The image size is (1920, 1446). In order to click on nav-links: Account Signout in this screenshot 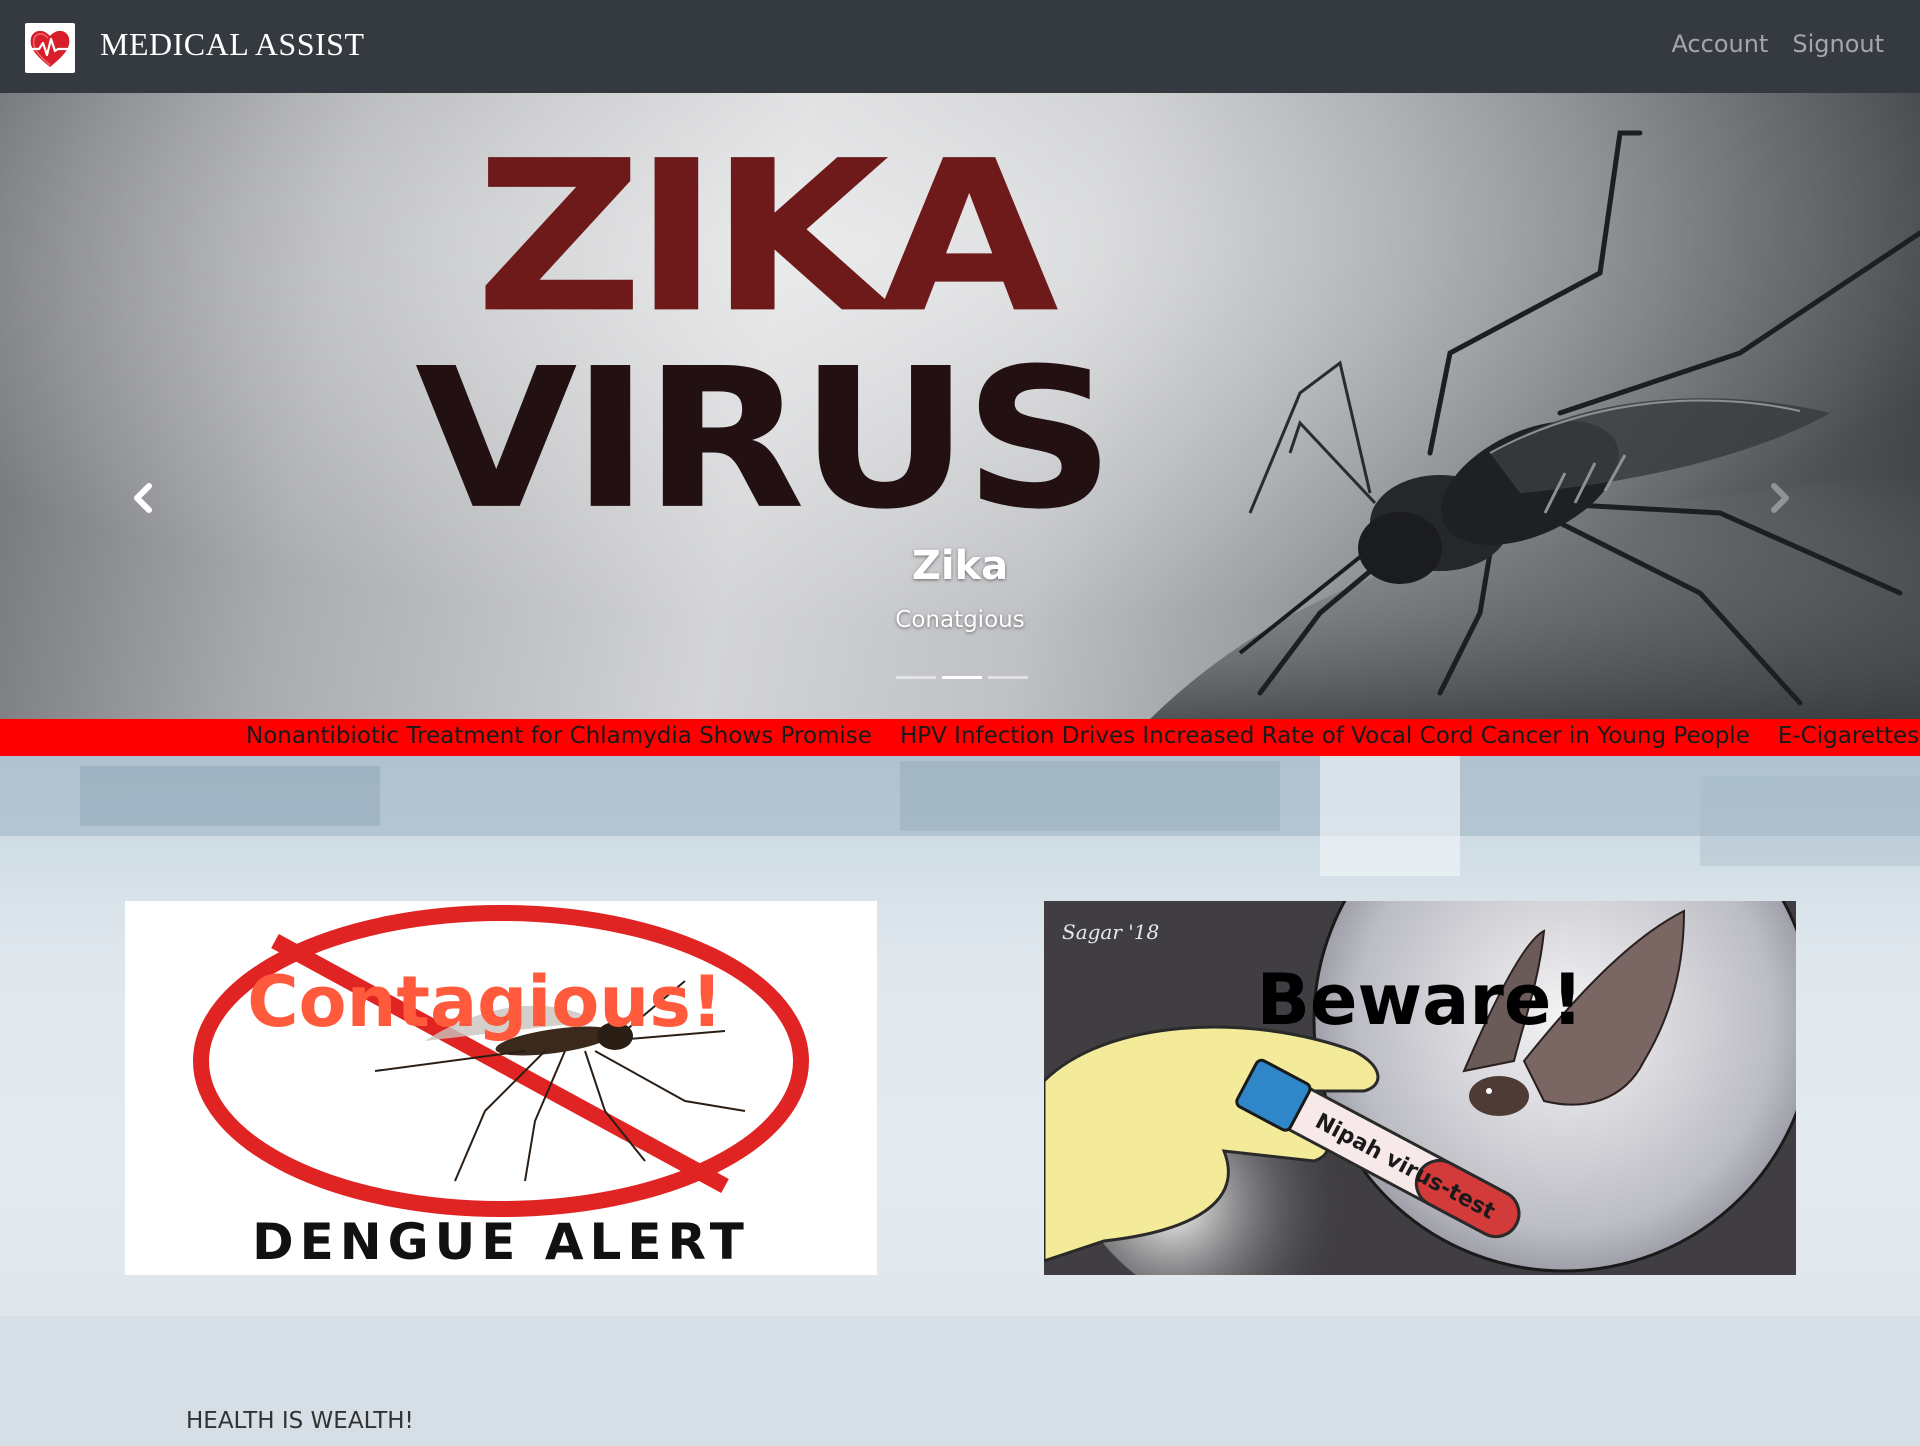, I will do `click(1777, 44)`.